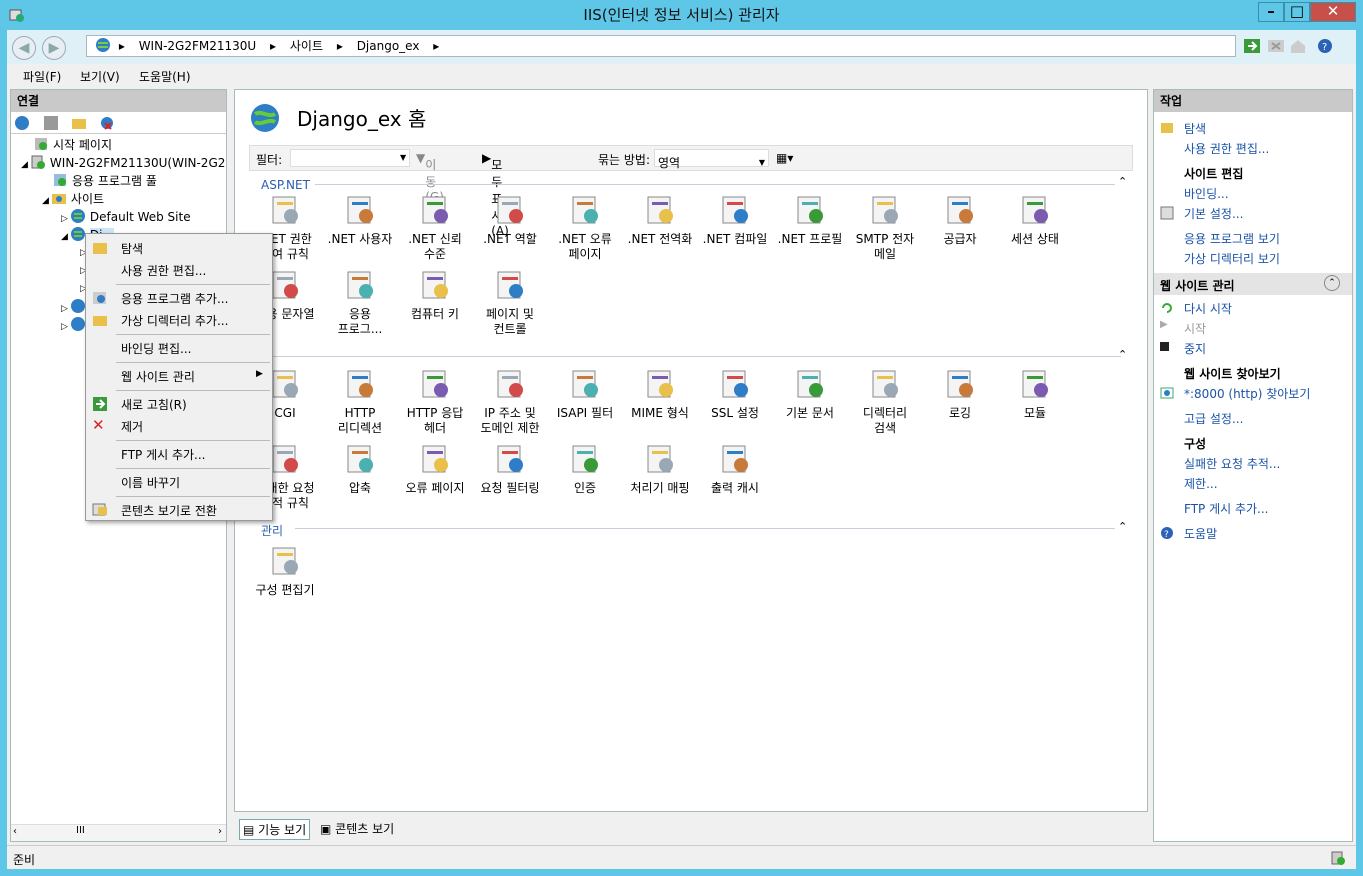 This screenshot has height=876, width=1363. I want to click on feature-item: 세션 상태, so click(1035, 220).